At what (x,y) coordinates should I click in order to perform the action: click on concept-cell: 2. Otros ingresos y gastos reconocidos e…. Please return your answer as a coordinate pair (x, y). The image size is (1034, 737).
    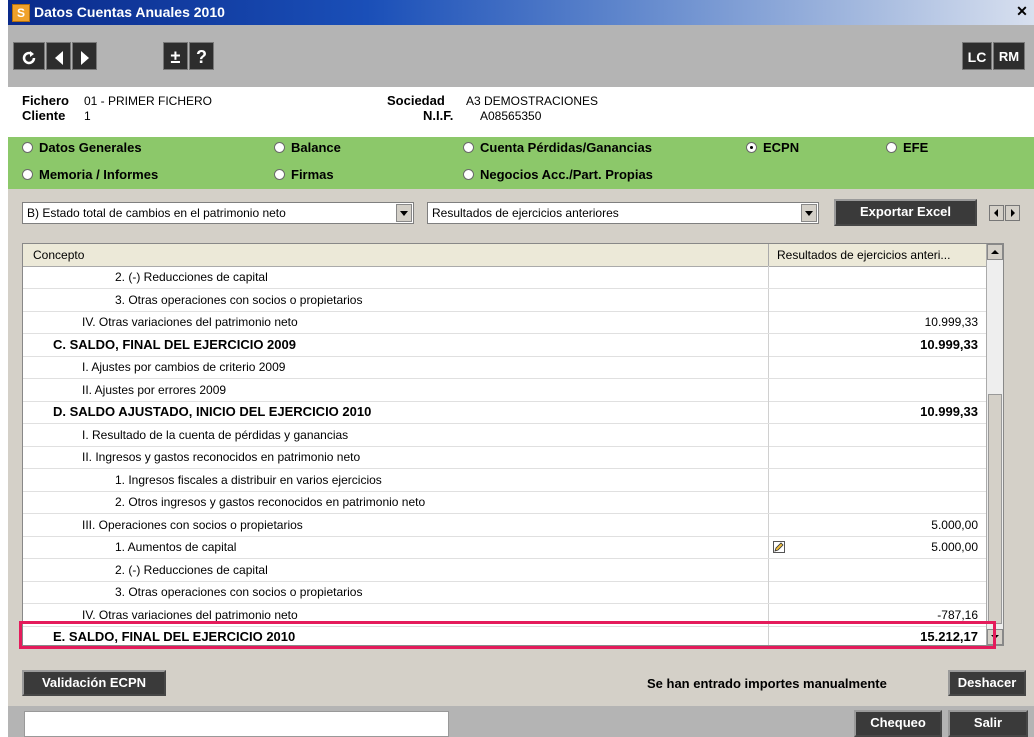
    Looking at the image, I should click on (270, 502).